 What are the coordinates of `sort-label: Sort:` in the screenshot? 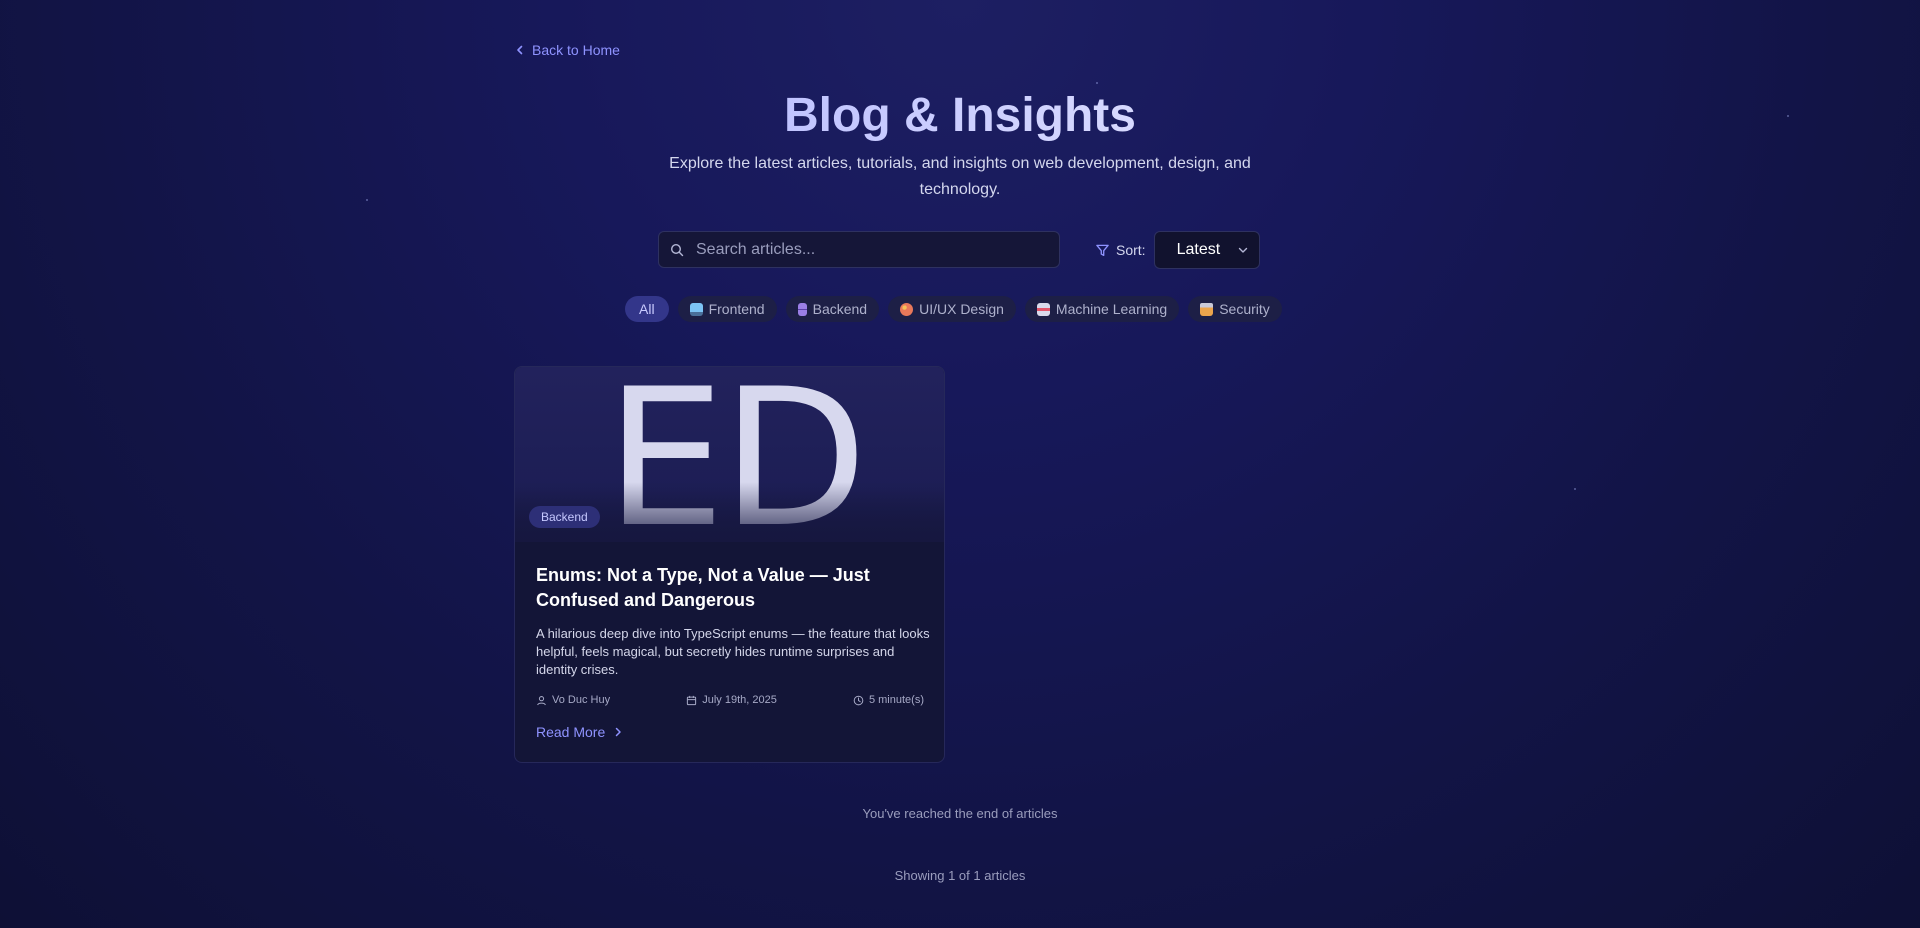 It's located at (1120, 250).